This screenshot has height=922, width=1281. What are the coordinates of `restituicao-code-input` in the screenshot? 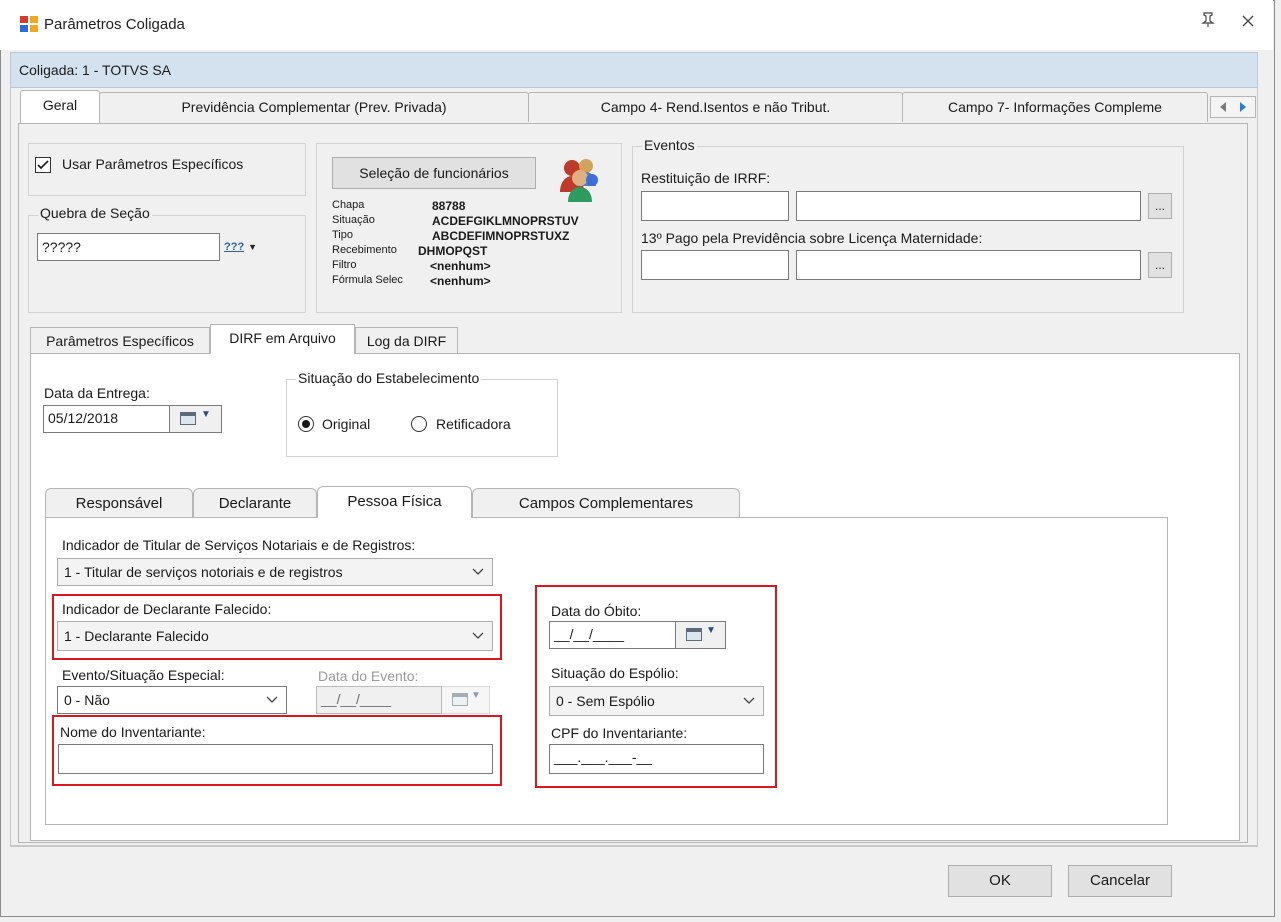 It's located at (715, 206).